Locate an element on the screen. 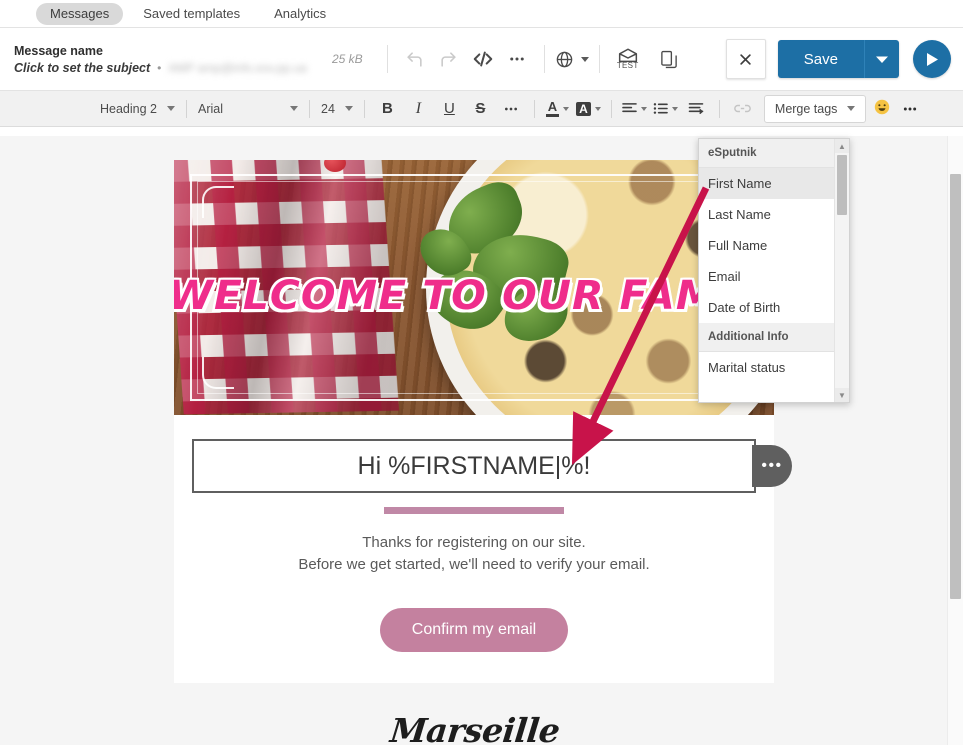 The width and height of the screenshot is (963, 745). message-size: 25 kB is located at coordinates (347, 59).